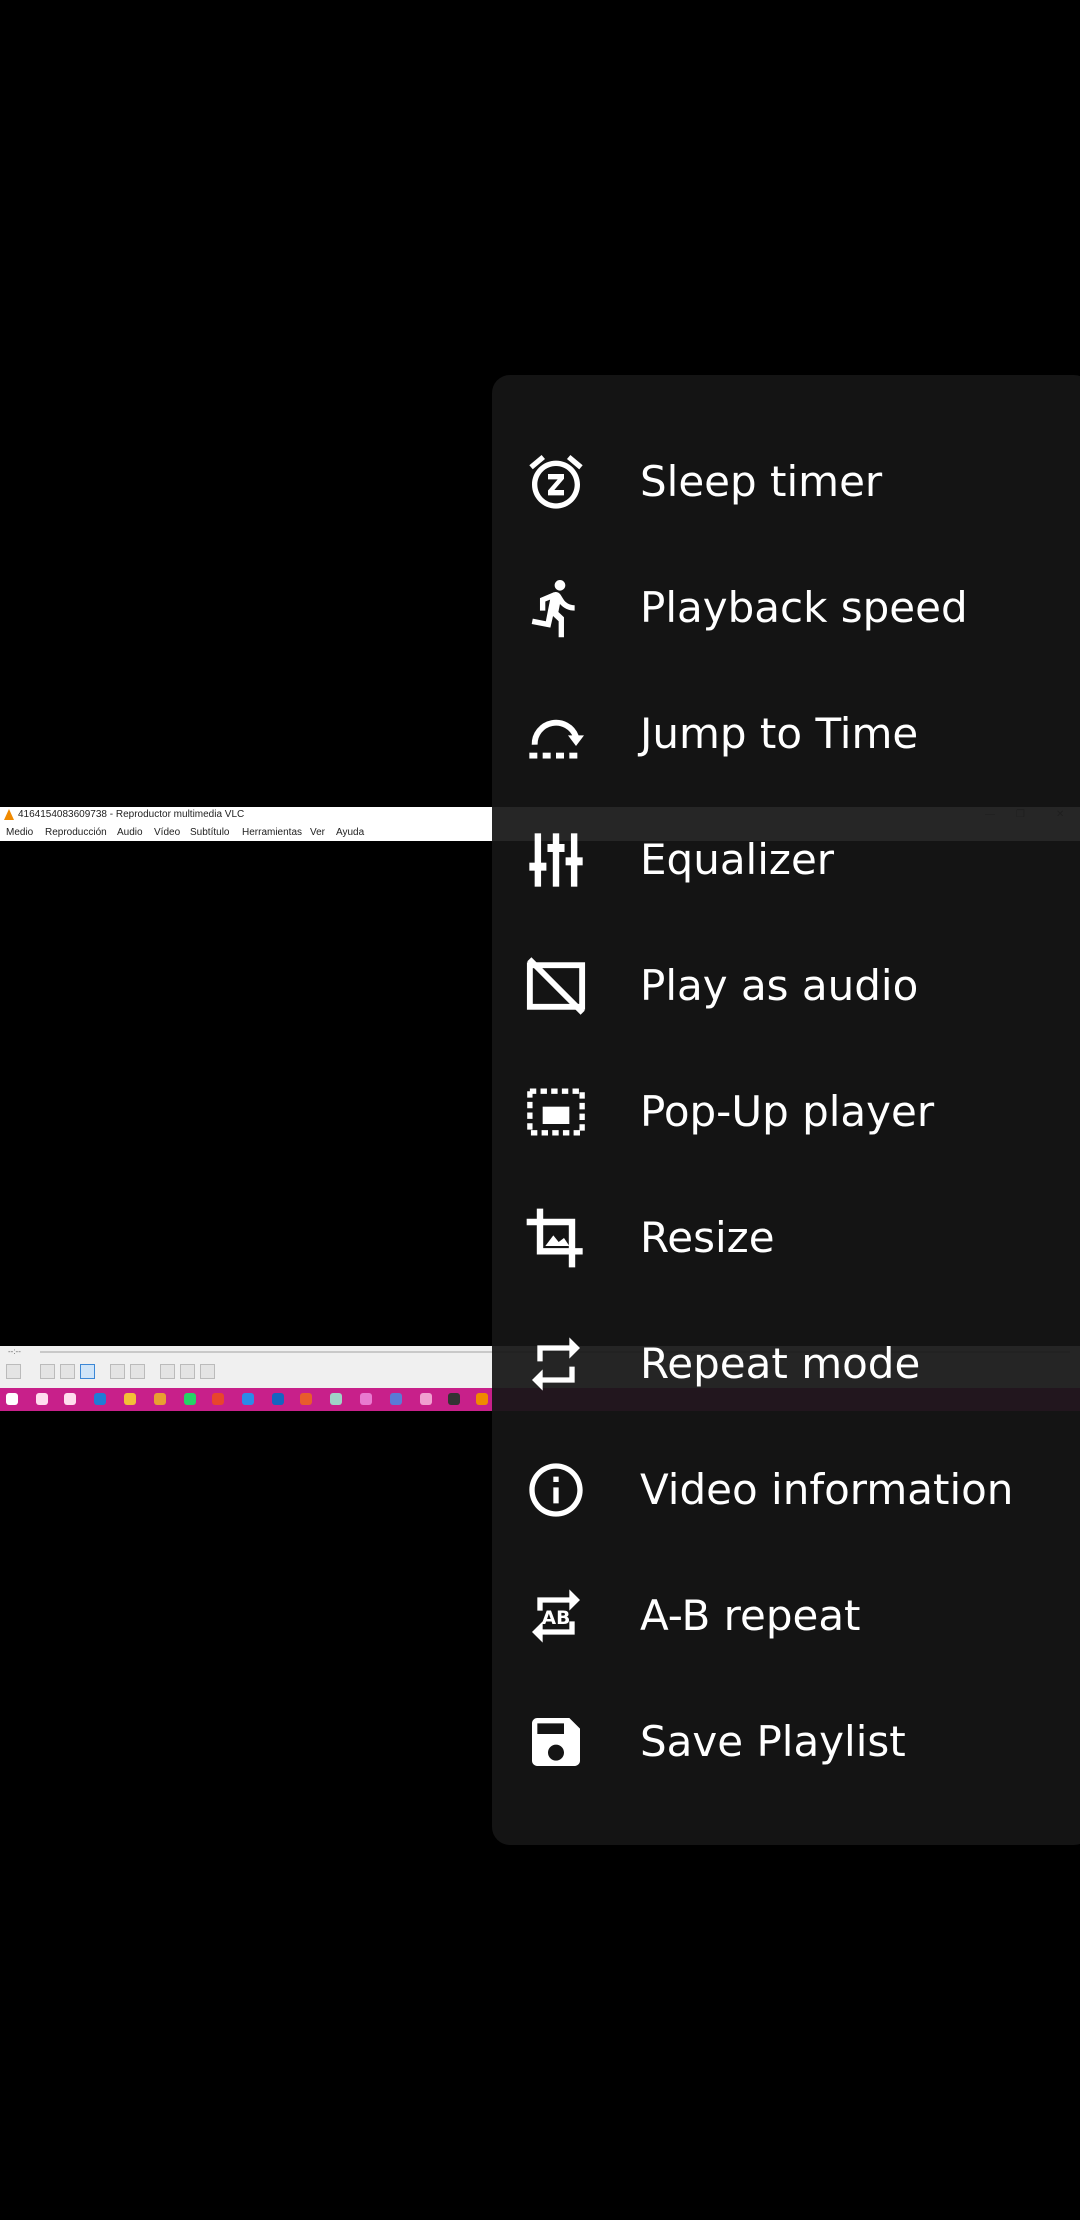 The height and width of the screenshot is (2220, 1080). Describe the element at coordinates (556, 734) in the screenshot. I see `jump-forward-arc-icon` at that location.